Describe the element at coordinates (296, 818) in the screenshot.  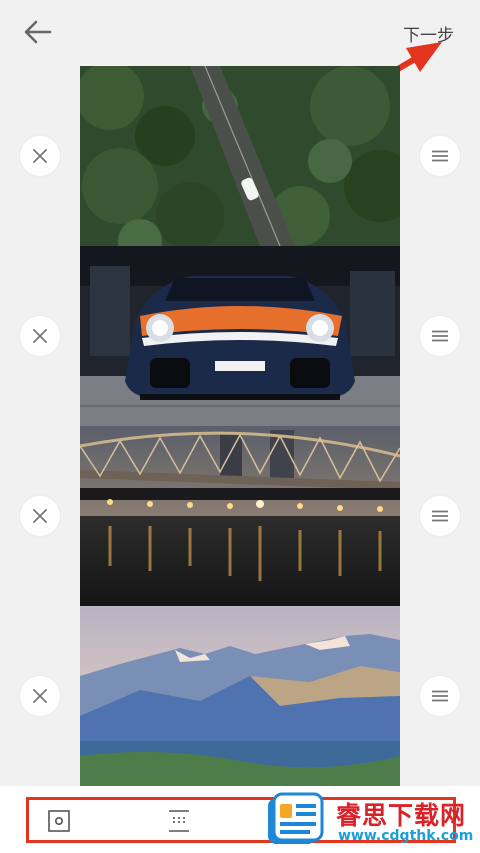
I see `watermark-logo-icon` at that location.